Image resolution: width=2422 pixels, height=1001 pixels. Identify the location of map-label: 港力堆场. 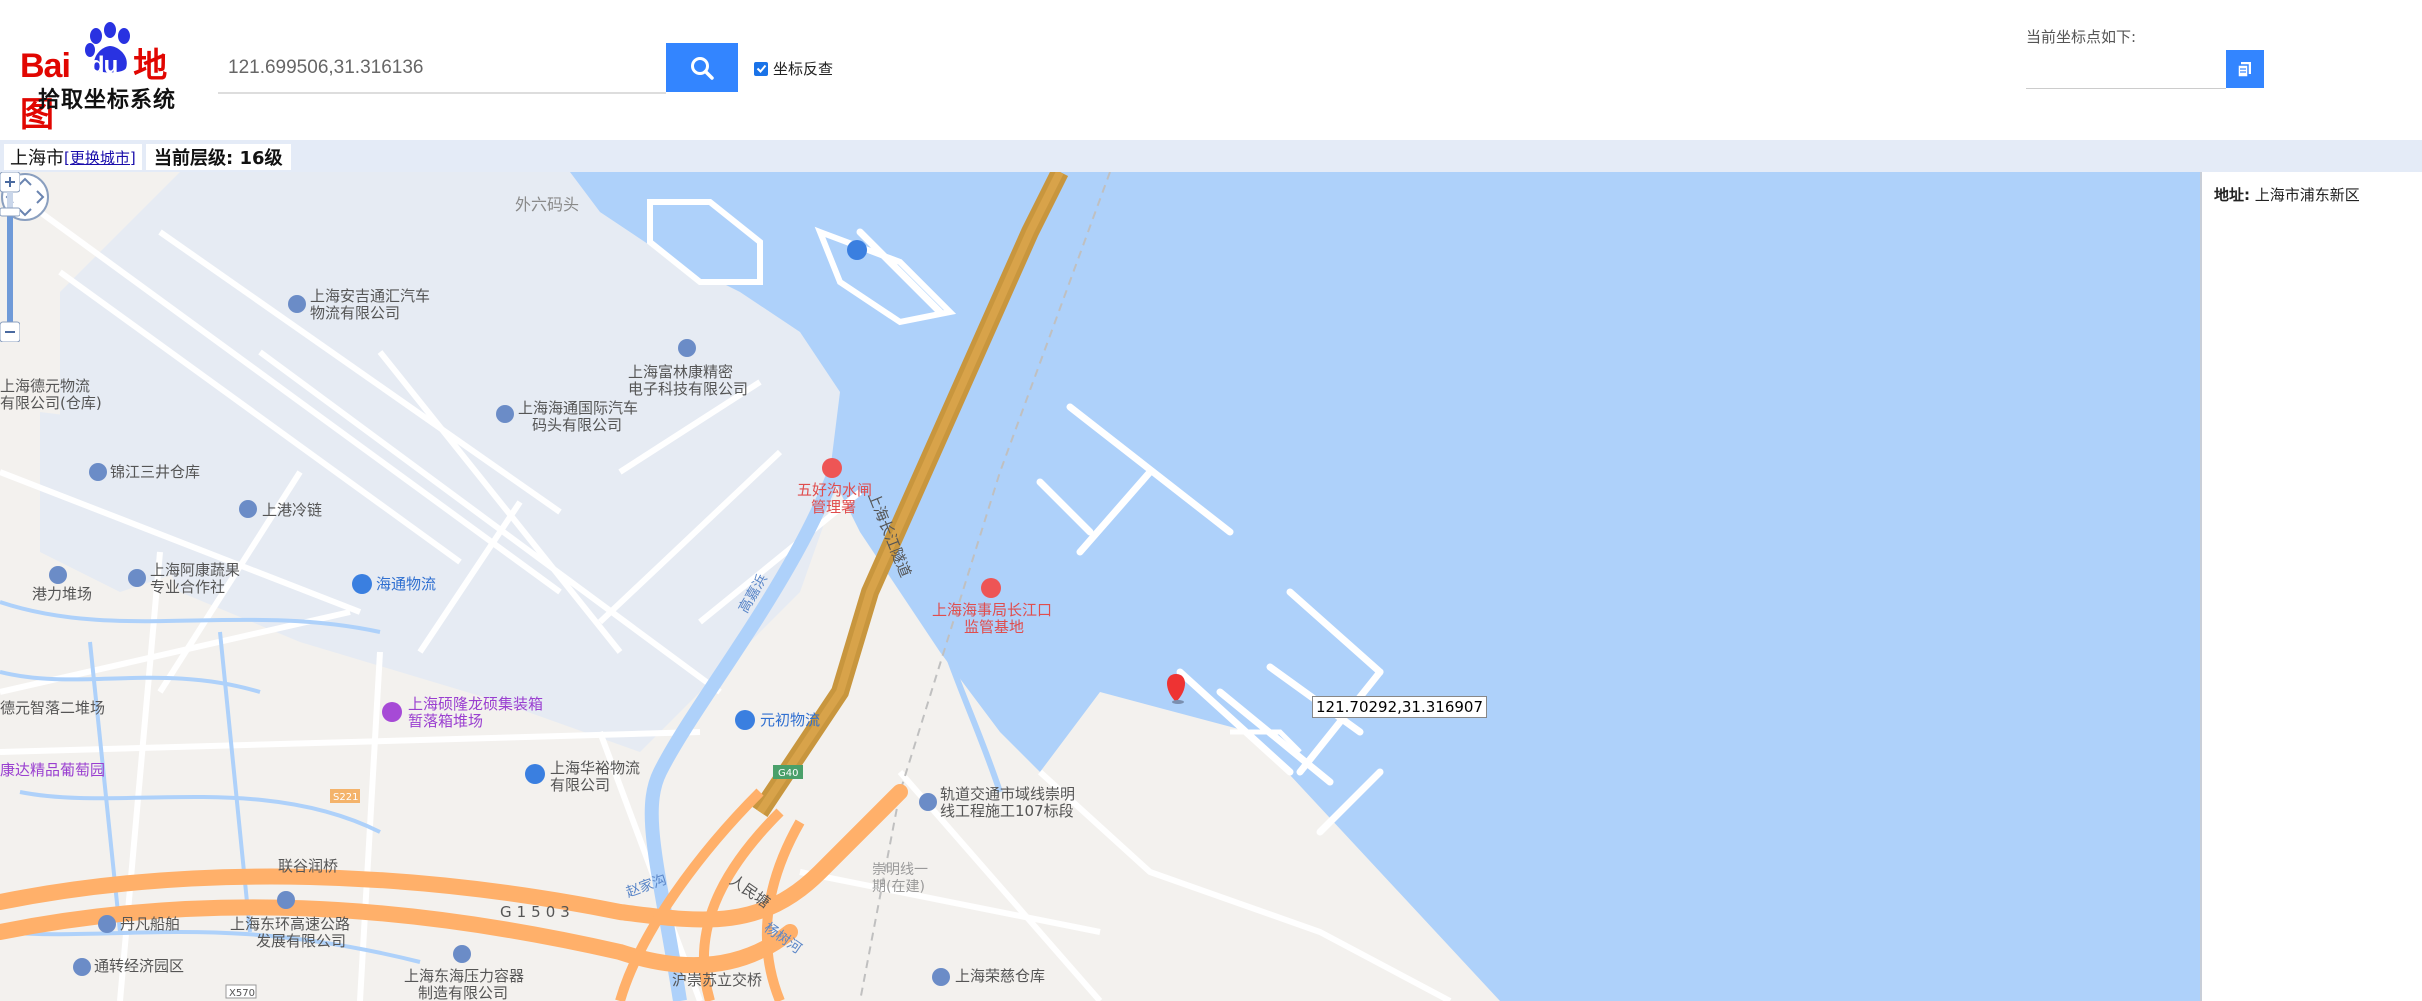
(62, 594).